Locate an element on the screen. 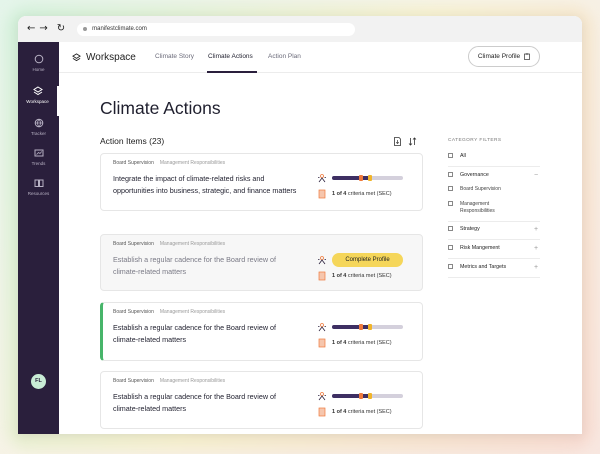 The height and width of the screenshot is (454, 600). collapse-icon: − is located at coordinates (536, 175).